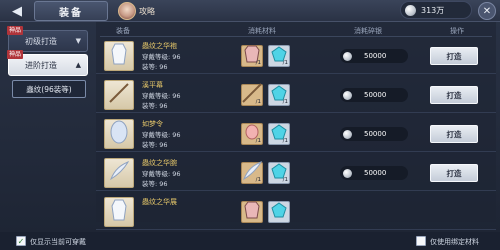 The width and height of the screenshot is (500, 250). I want to click on gem-icon, so click(279, 212).